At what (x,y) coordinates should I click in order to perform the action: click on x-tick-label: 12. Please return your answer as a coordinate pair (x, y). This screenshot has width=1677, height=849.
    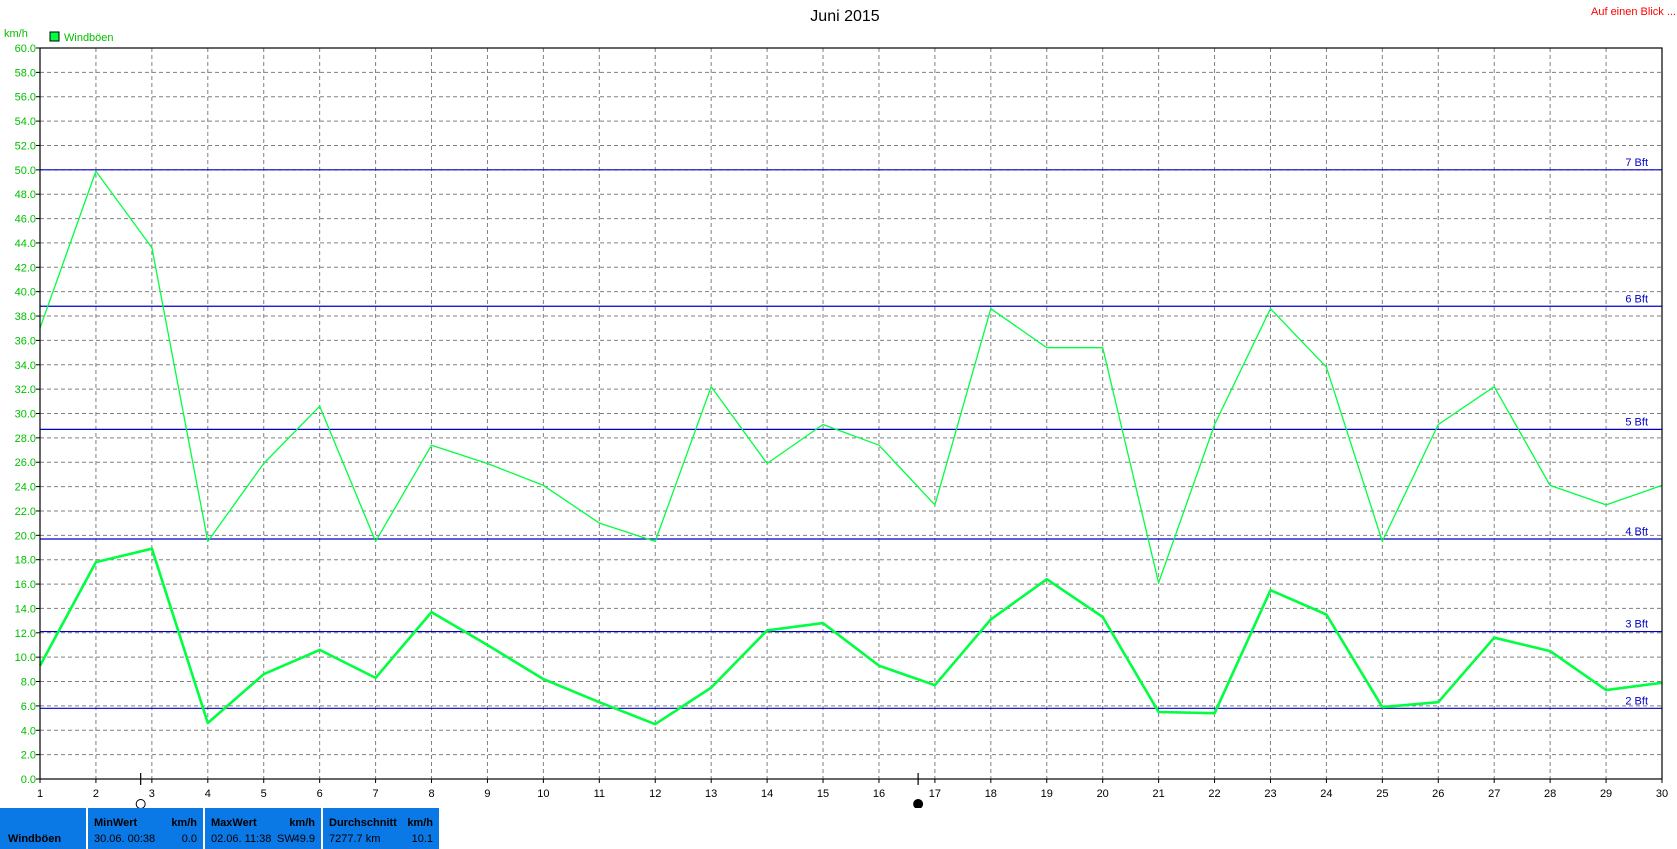
    Looking at the image, I should click on (655, 794).